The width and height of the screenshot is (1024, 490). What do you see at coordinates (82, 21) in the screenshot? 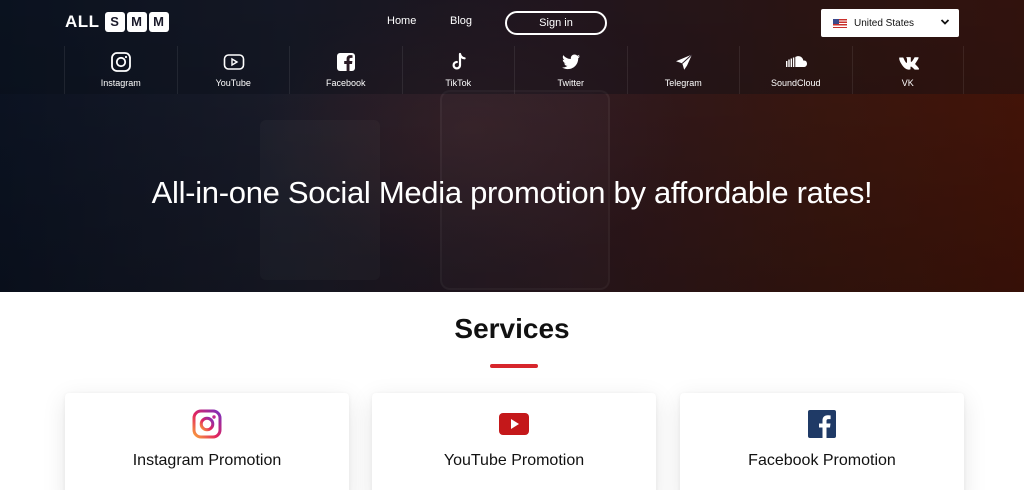
I see `logo-text: ALL` at bounding box center [82, 21].